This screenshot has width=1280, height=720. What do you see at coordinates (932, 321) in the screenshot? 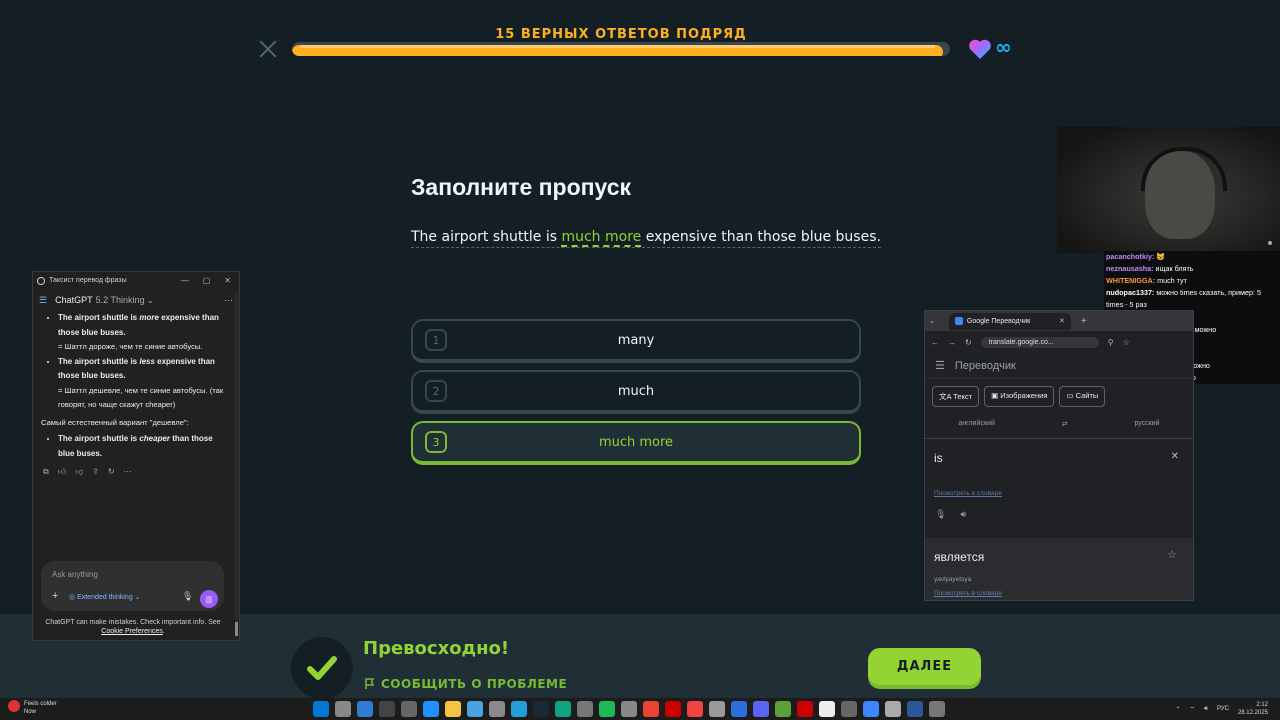
I see `tab-list-icon: ⌄` at bounding box center [932, 321].